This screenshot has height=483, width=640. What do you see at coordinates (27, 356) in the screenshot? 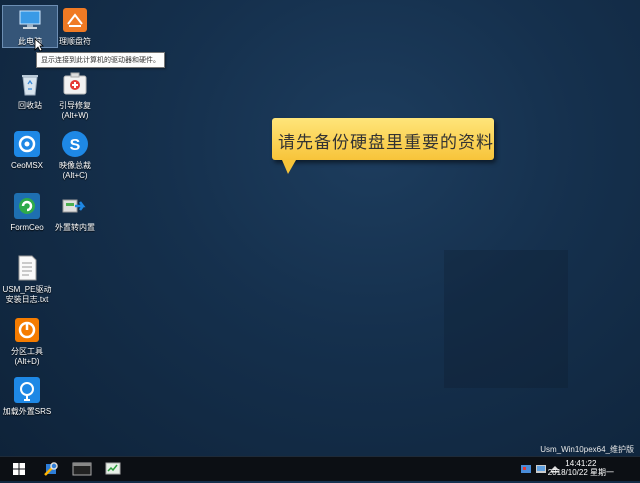
I see `desktop-icon-label: 分区工具 (Alt+D)` at bounding box center [27, 356].